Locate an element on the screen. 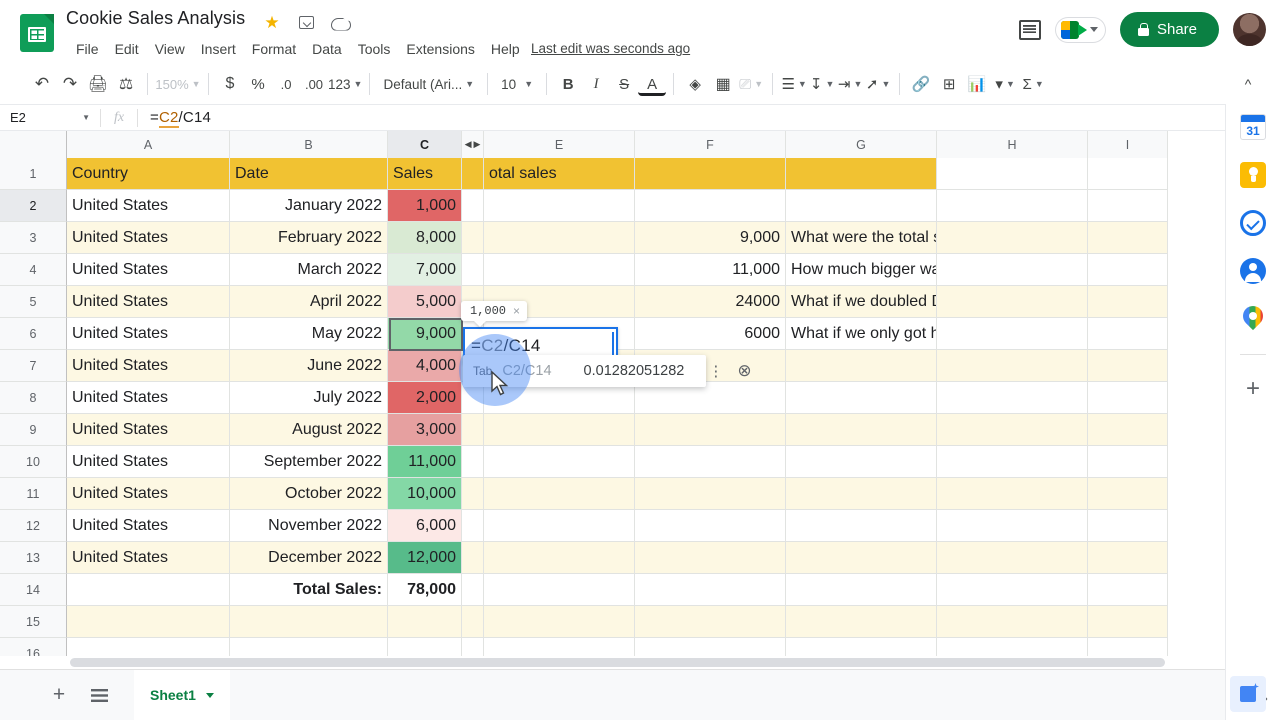  cell-e1: otal sales is located at coordinates (559, 174).